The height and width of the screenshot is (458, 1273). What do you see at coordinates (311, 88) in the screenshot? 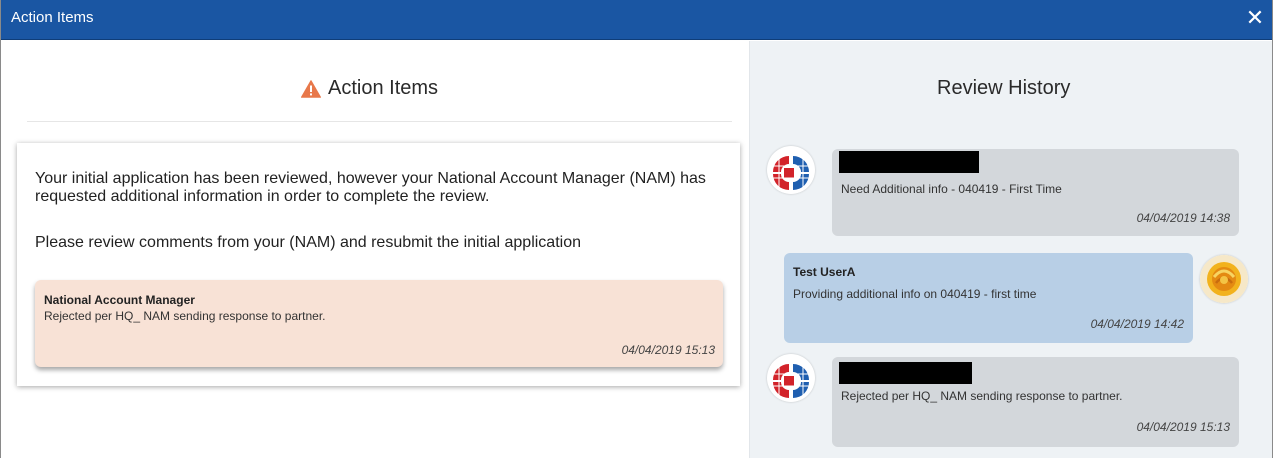
I see `warning-triangle-icon` at bounding box center [311, 88].